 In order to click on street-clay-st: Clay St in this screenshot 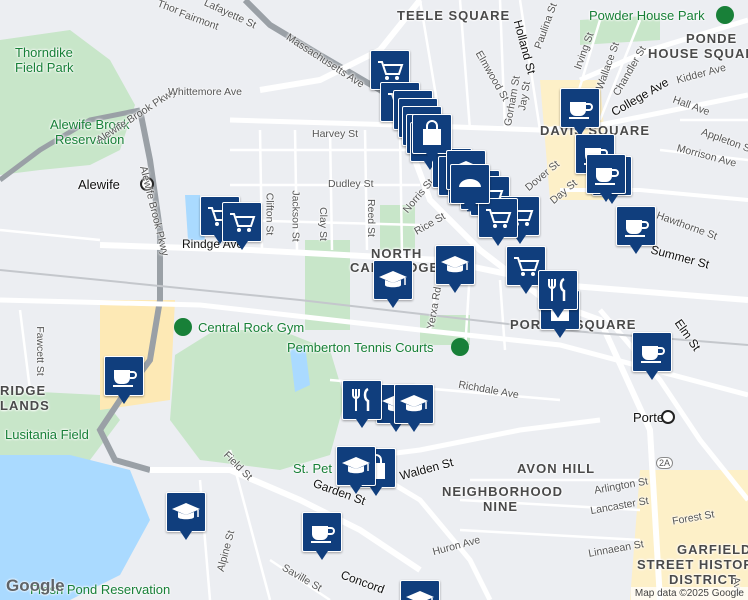, I will do `click(322, 224)`.